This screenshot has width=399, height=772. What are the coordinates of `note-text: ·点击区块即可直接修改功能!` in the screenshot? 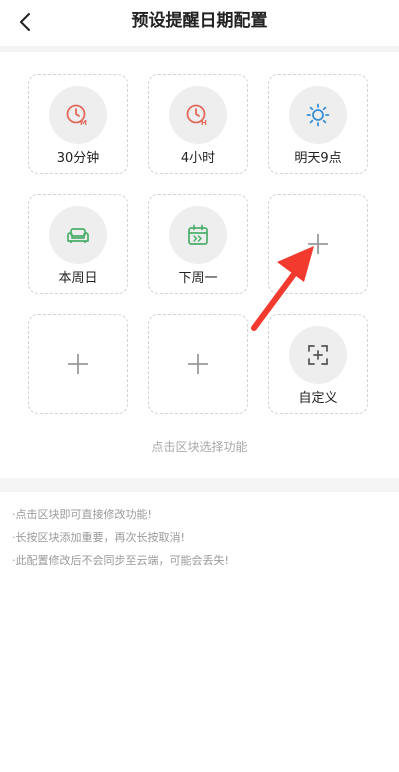 It's located at (82, 514).